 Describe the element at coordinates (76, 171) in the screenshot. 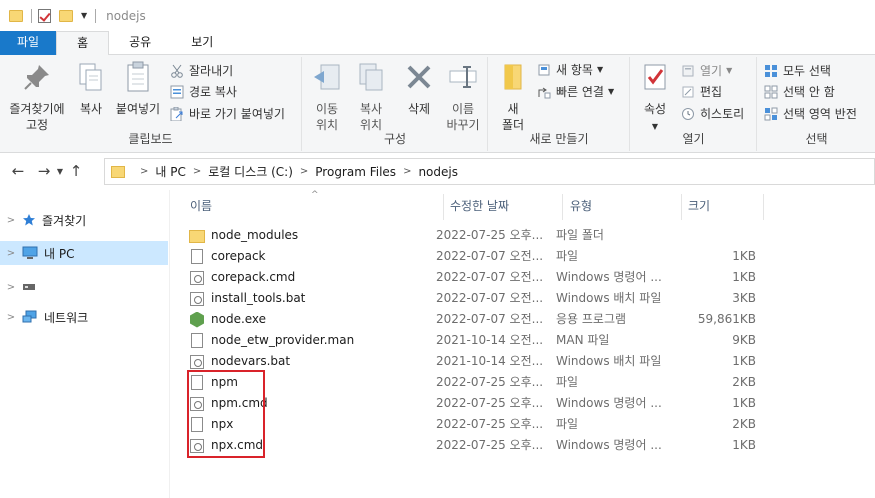

I see `up-arrow-icon: ↑` at that location.